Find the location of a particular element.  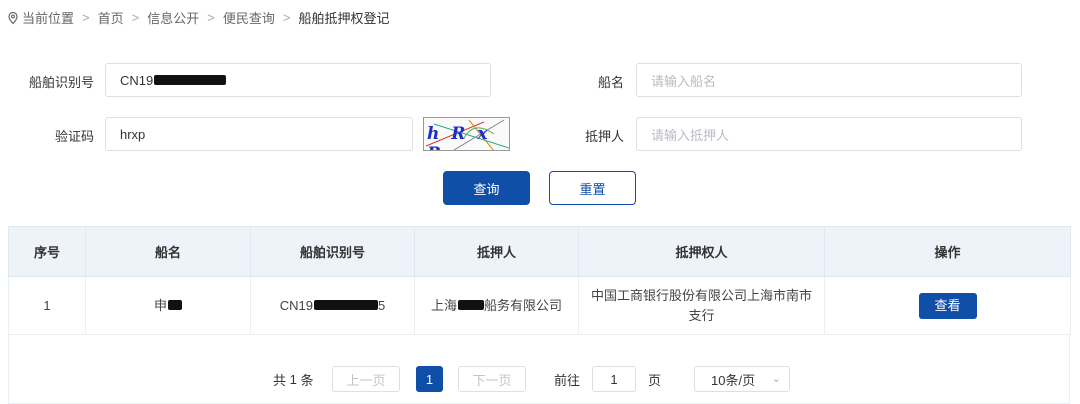

mortgagor-input: 请输入抵押人 is located at coordinates (829, 134).